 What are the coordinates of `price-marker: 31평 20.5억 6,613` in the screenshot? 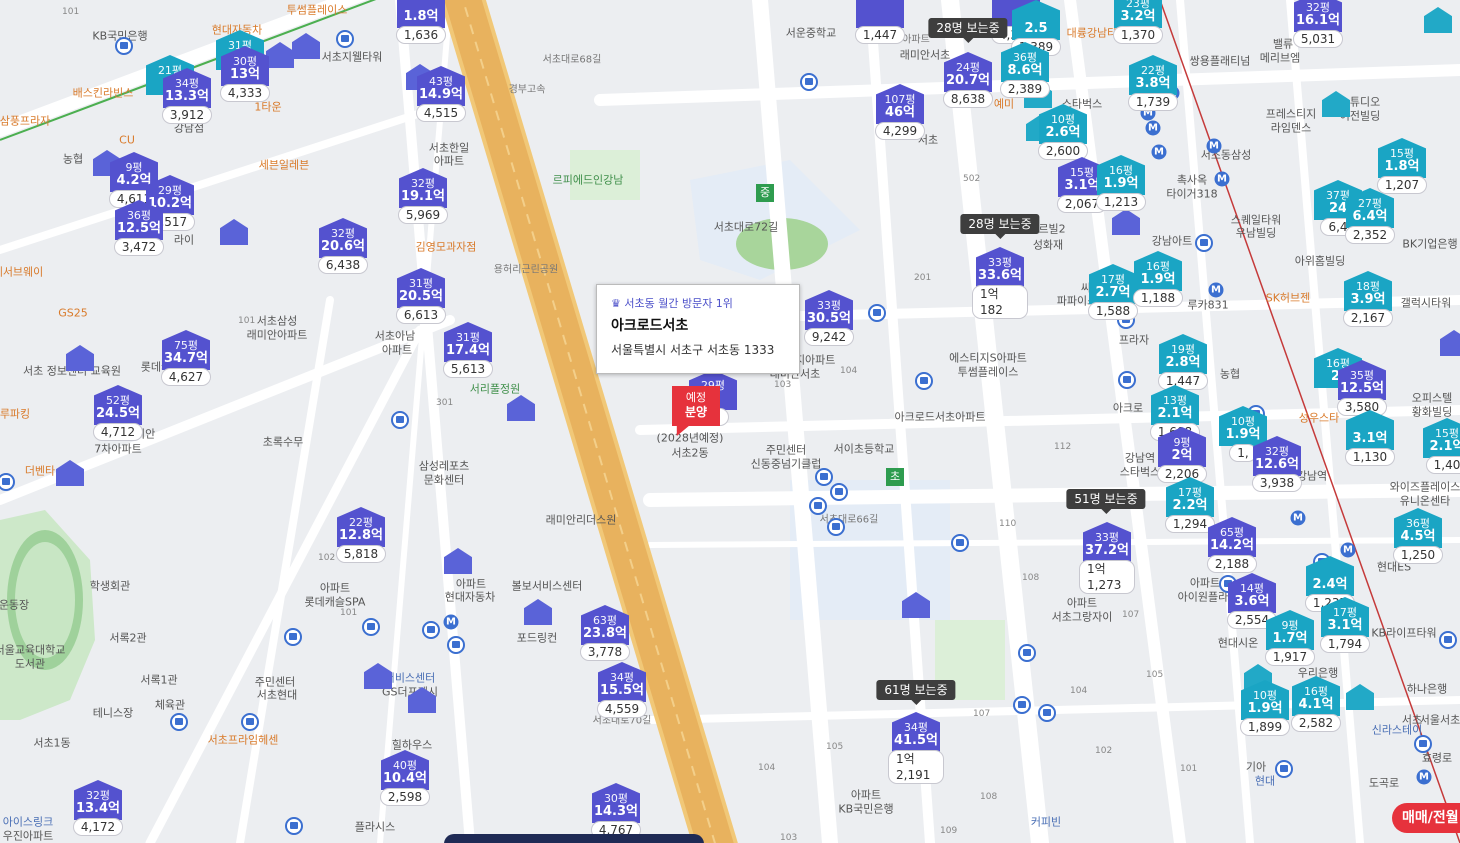 It's located at (421, 296).